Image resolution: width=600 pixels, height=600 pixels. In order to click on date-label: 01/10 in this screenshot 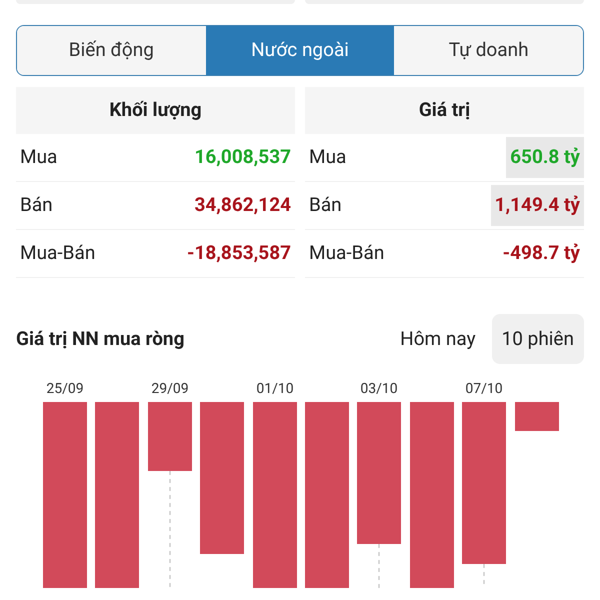, I will do `click(275, 389)`.